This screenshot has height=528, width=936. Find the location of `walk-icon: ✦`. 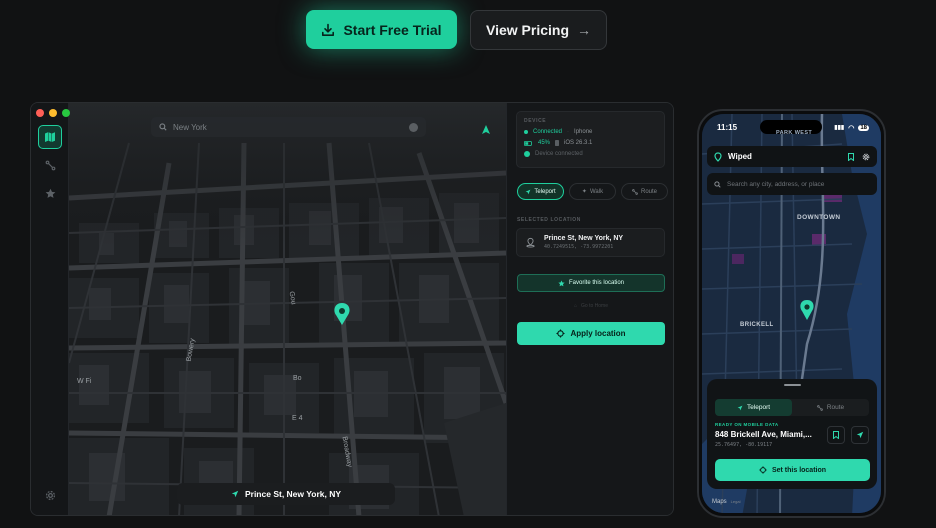

walk-icon: ✦ is located at coordinates (584, 192).